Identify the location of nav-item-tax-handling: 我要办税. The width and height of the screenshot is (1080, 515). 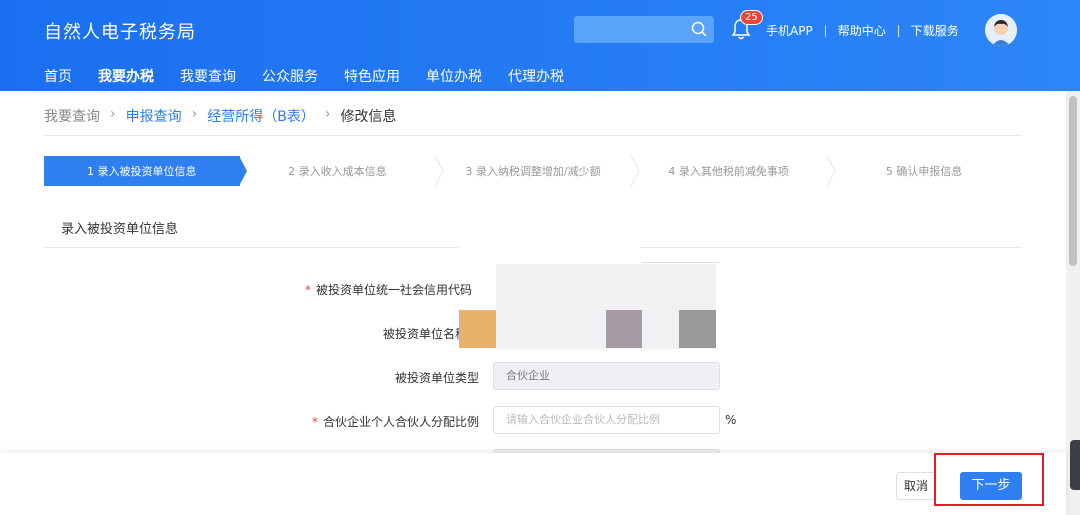
(126, 76).